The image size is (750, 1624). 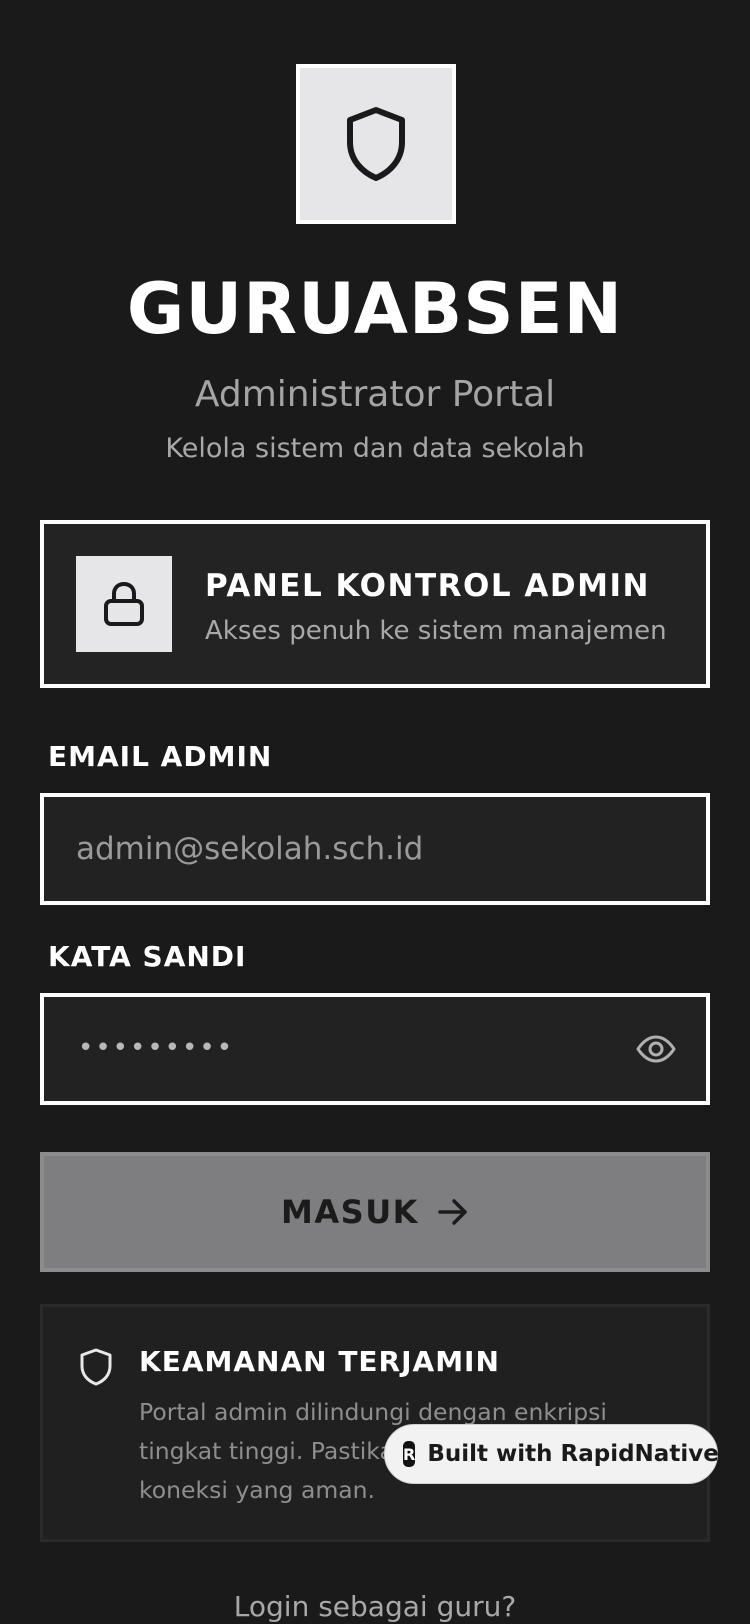 I want to click on app-tagline: Kelola sistem dan data sekolah, so click(x=375, y=448).